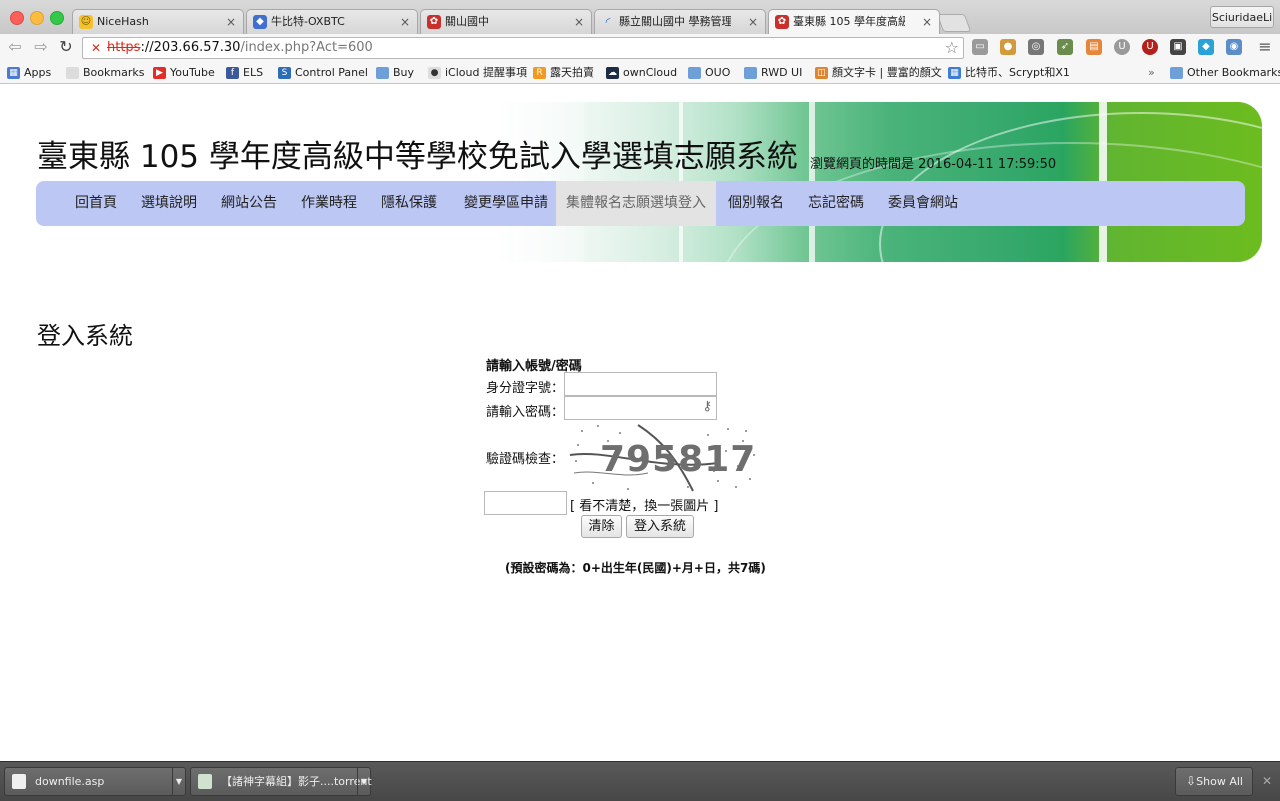 This screenshot has width=1280, height=801. Describe the element at coordinates (158, 21) in the screenshot. I see `tab-nicehash: ☺ NiceHash ×` at that location.